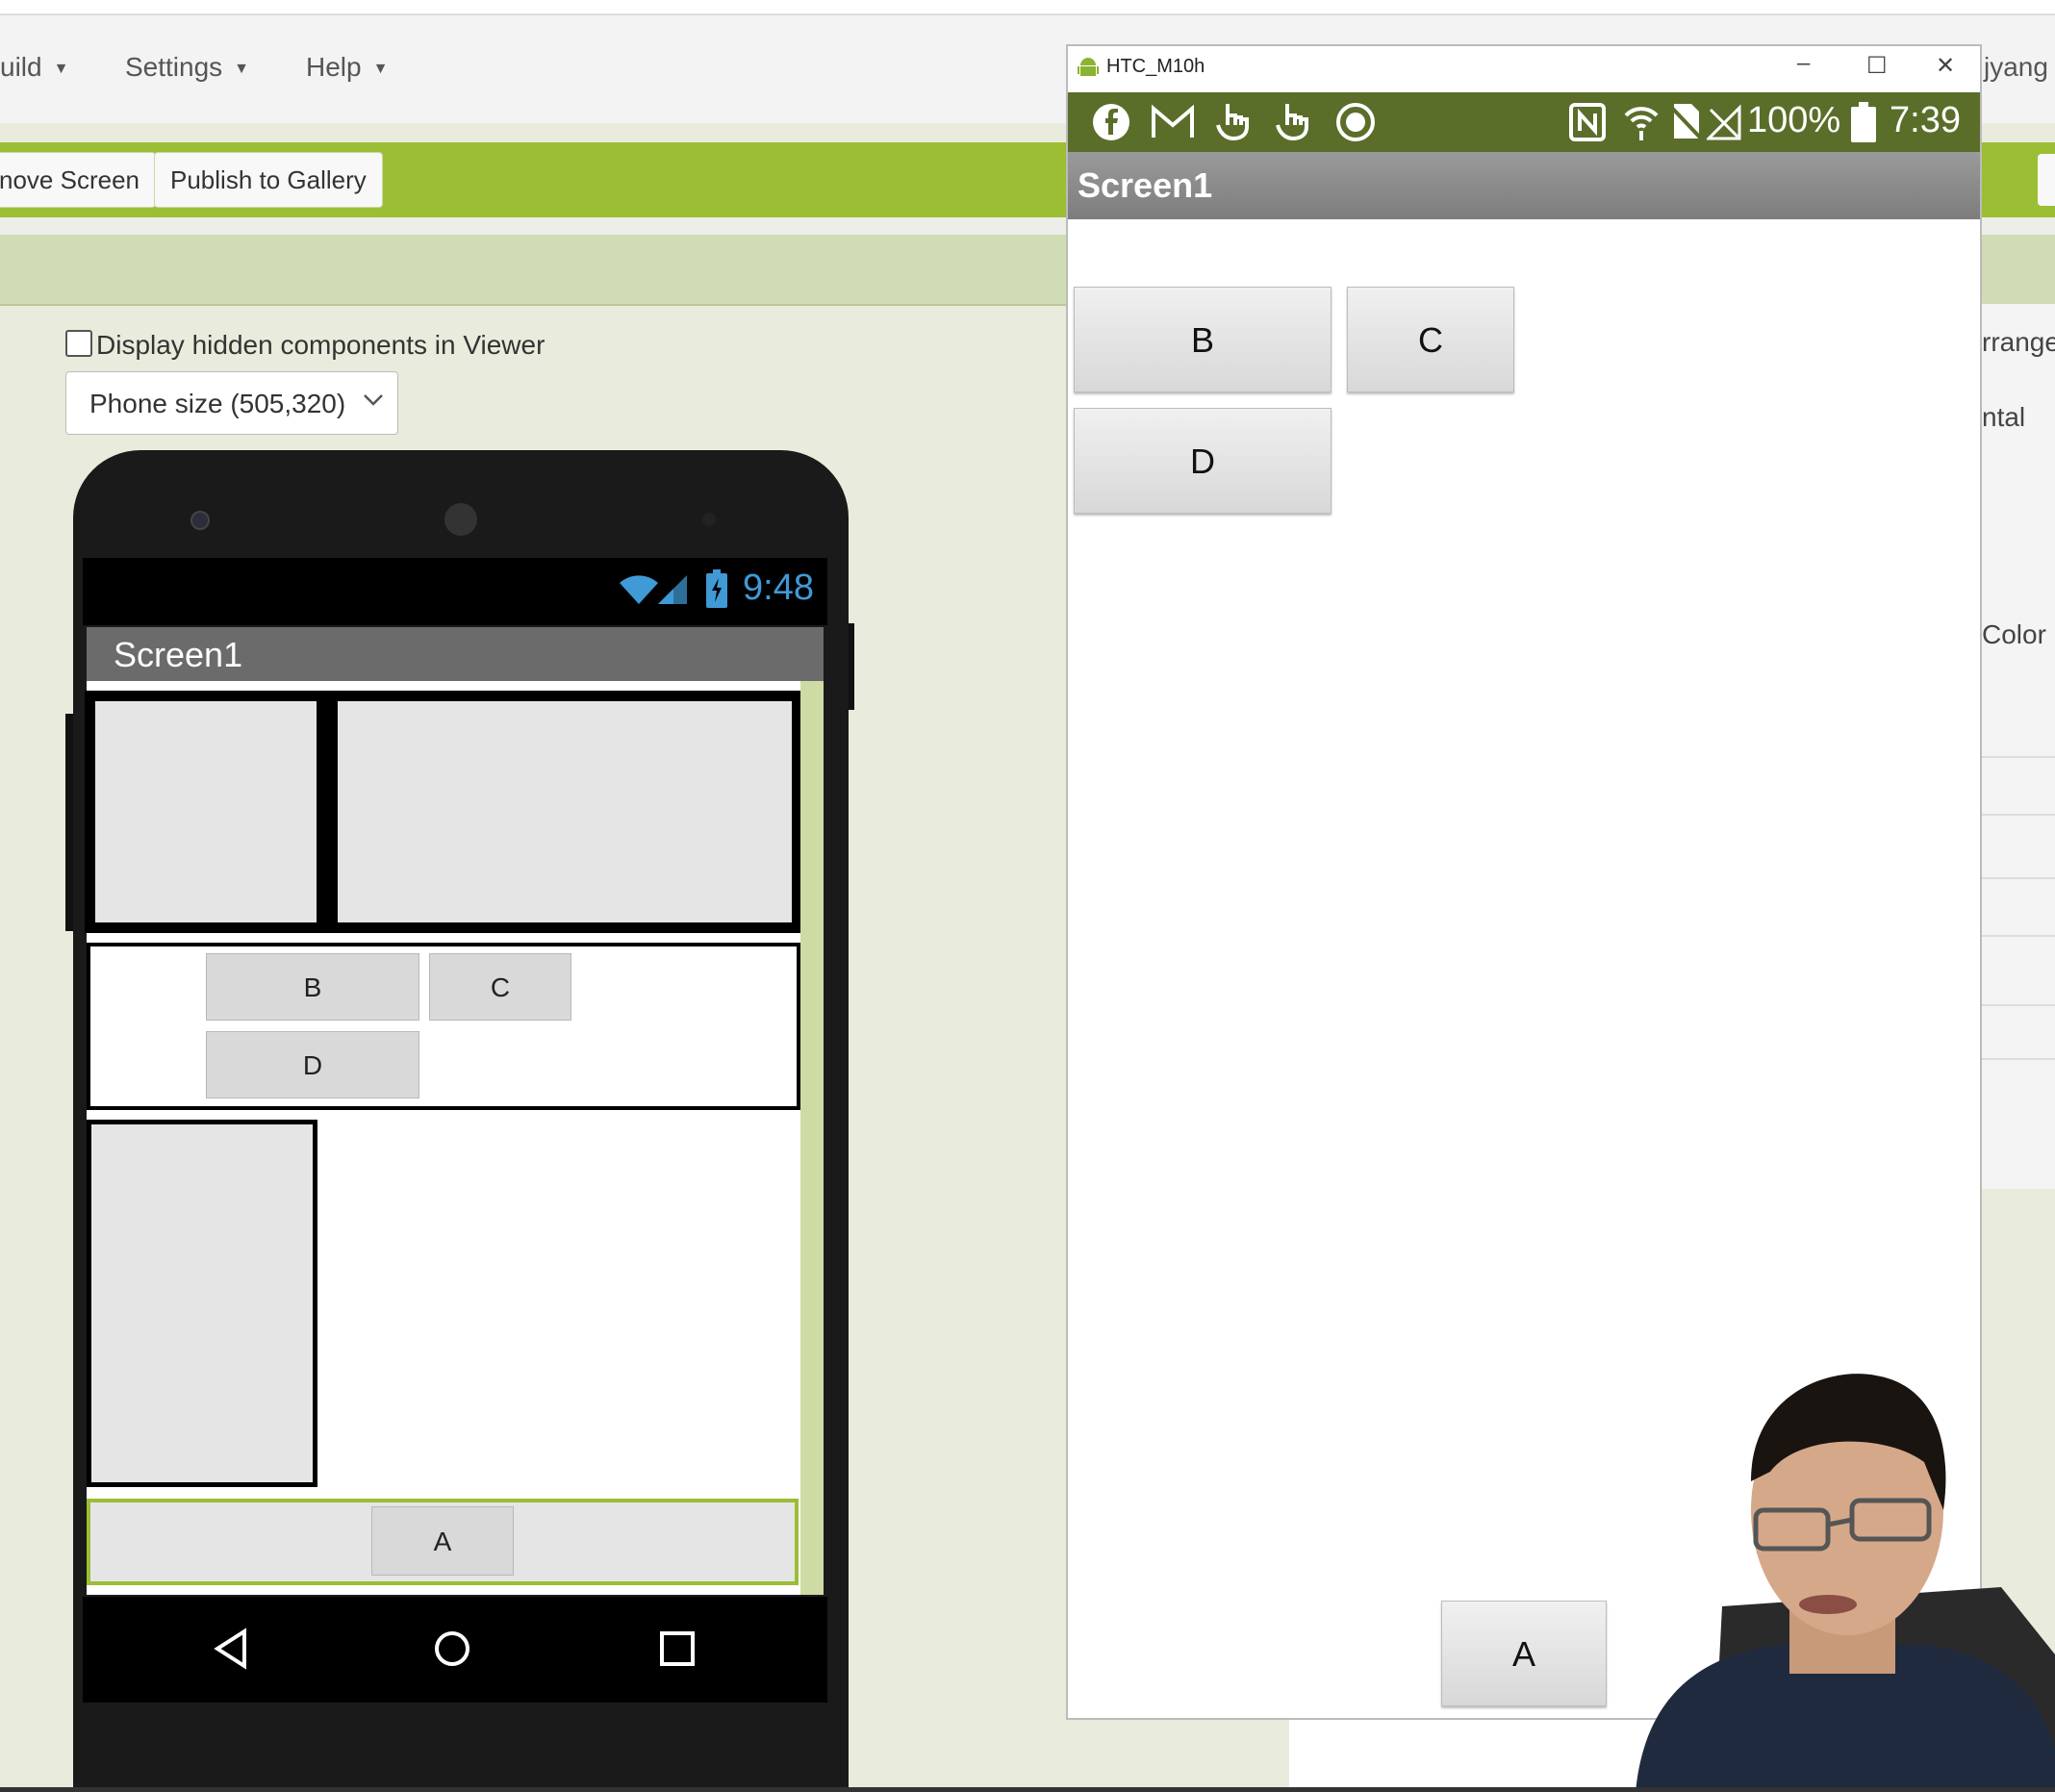  I want to click on gmail-icon, so click(1173, 121).